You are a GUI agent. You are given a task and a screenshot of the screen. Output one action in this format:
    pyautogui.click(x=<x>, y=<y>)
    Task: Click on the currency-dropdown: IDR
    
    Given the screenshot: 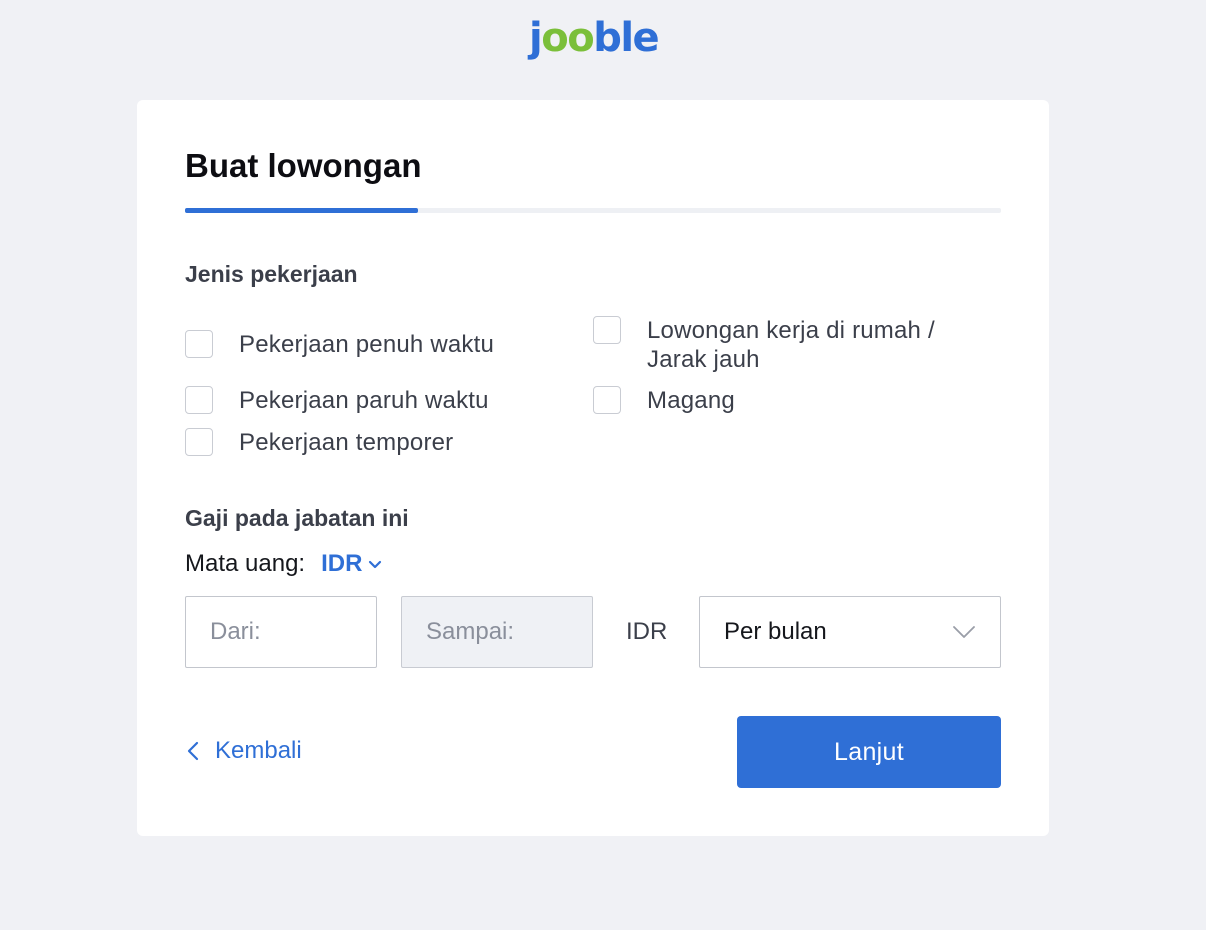 What is the action you would take?
    pyautogui.click(x=351, y=564)
    